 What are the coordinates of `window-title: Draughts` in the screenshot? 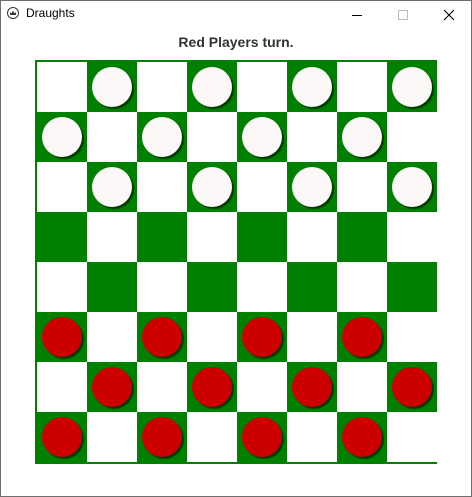 It's located at (50, 13).